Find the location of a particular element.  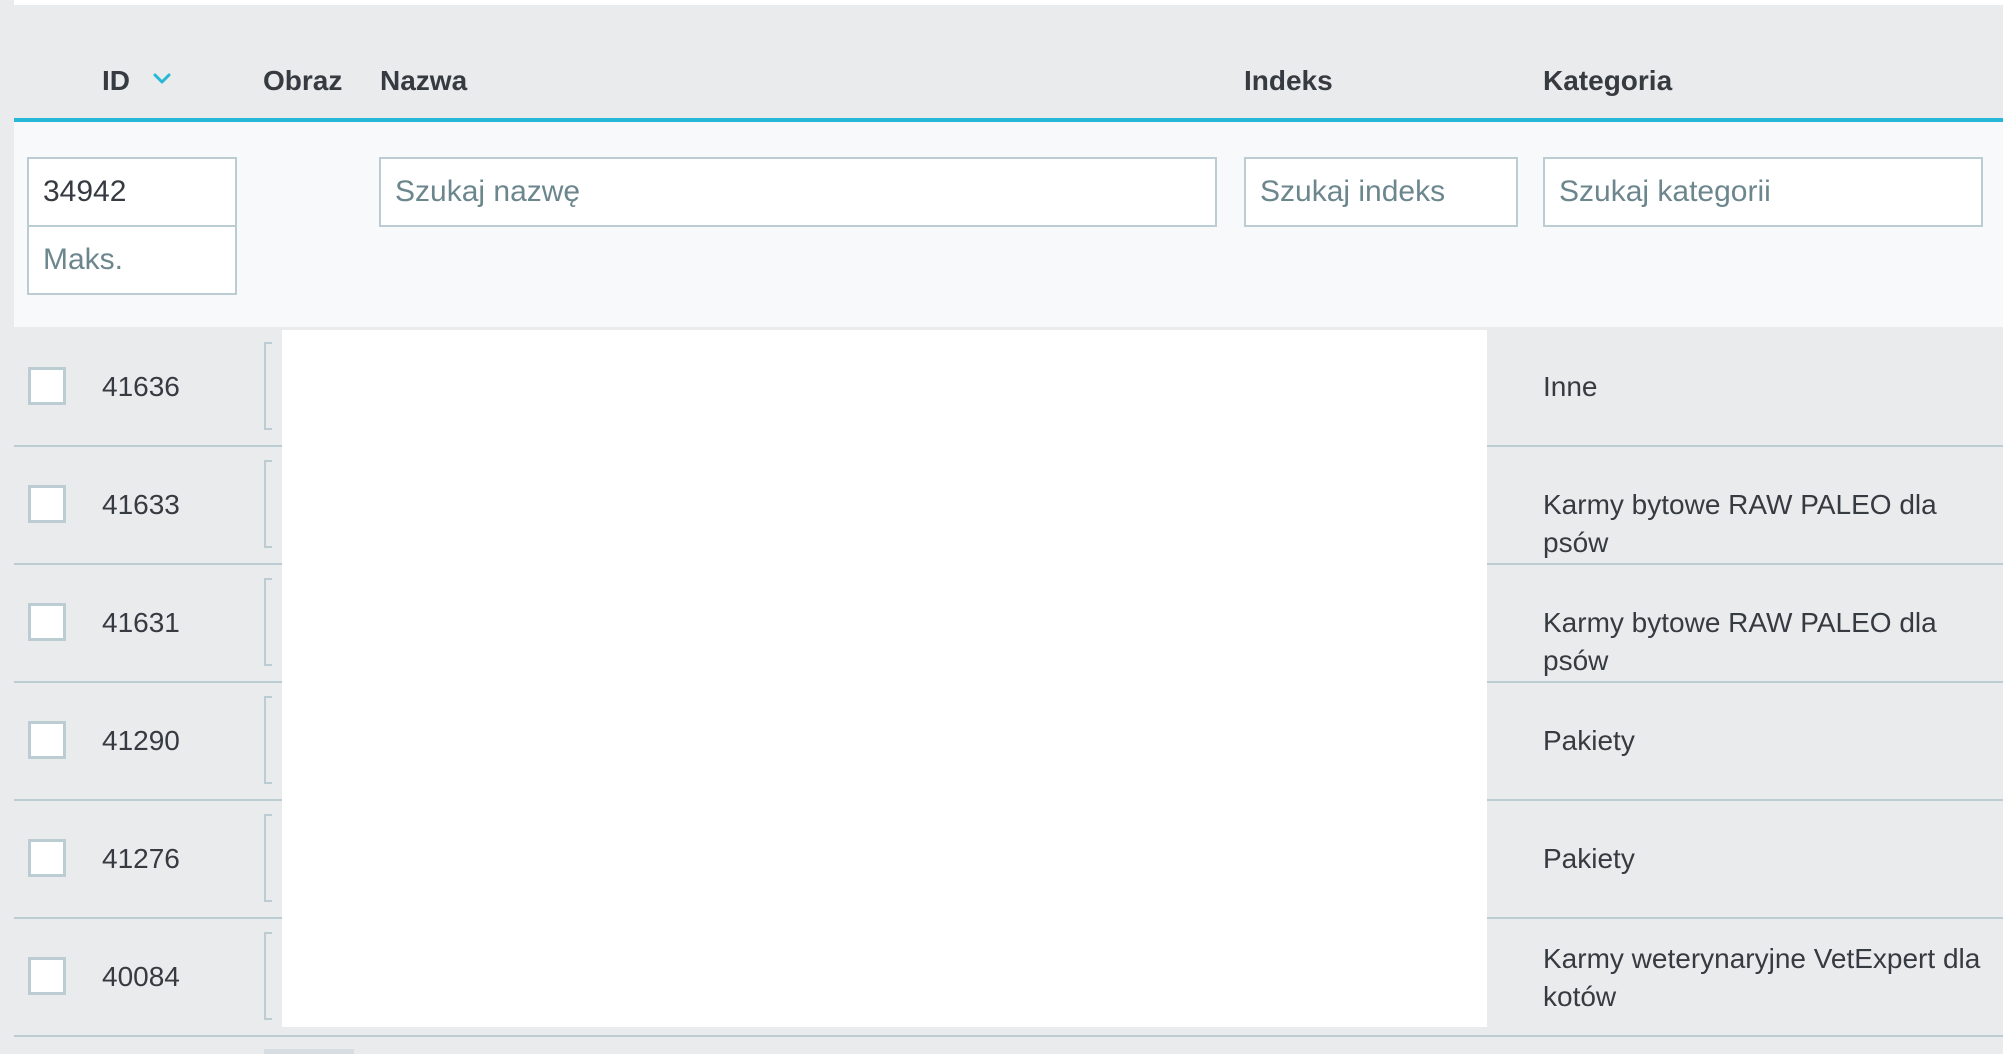

column-header-image: Obraz is located at coordinates (303, 80).